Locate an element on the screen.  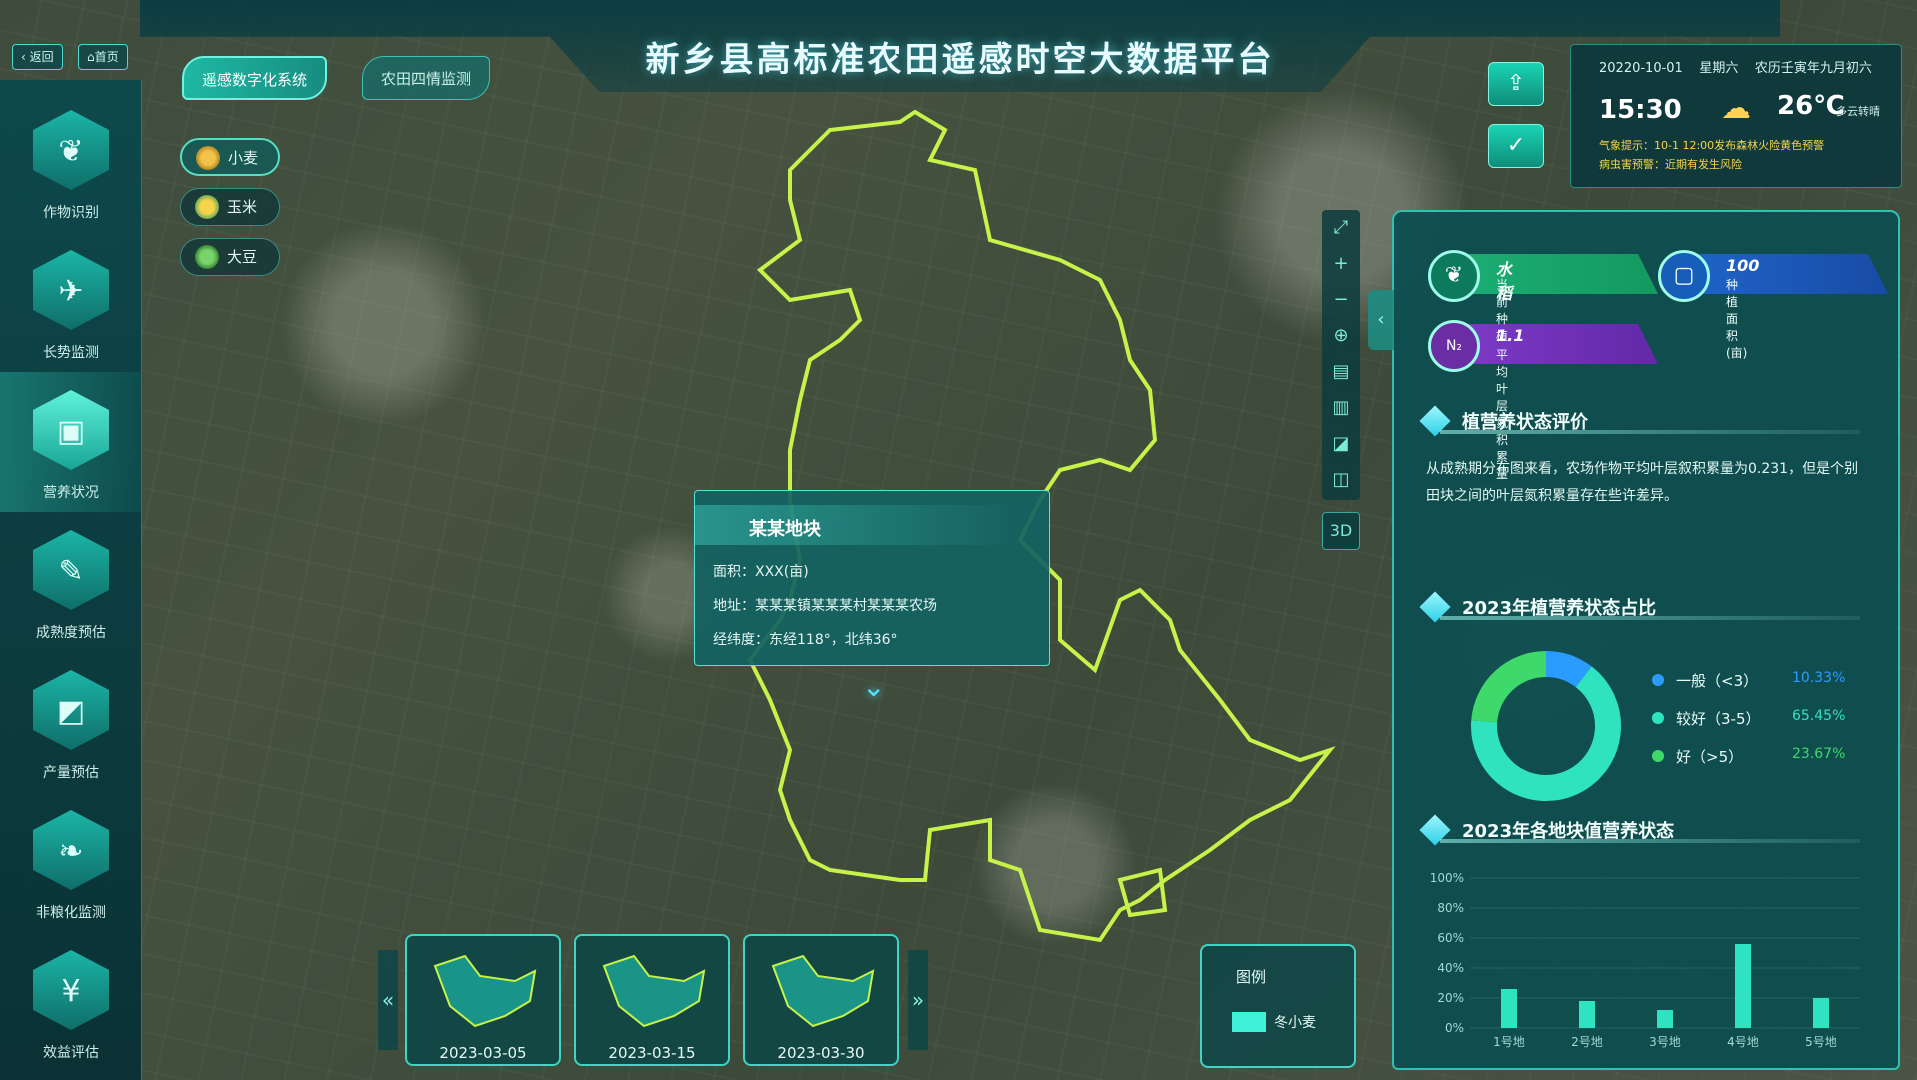
cloud-upload-icon: ⇪ is located at coordinates (1516, 83).